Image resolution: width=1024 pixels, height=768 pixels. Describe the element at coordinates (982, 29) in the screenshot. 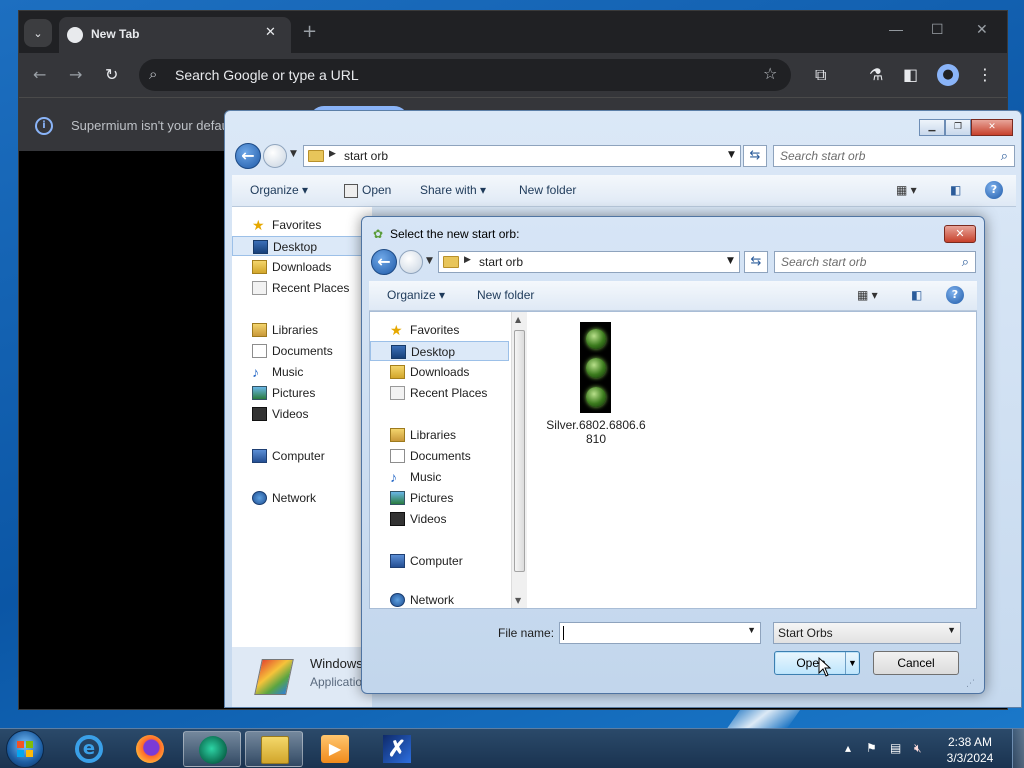

I see `close-window-icon: ✕` at that location.